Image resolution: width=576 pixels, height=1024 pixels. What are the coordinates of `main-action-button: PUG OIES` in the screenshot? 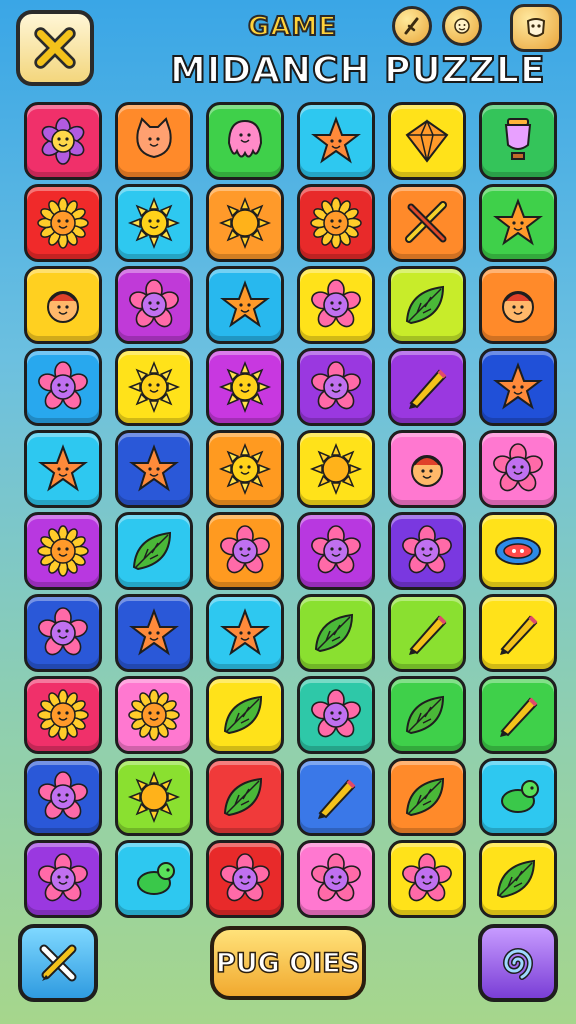 It's located at (288, 963).